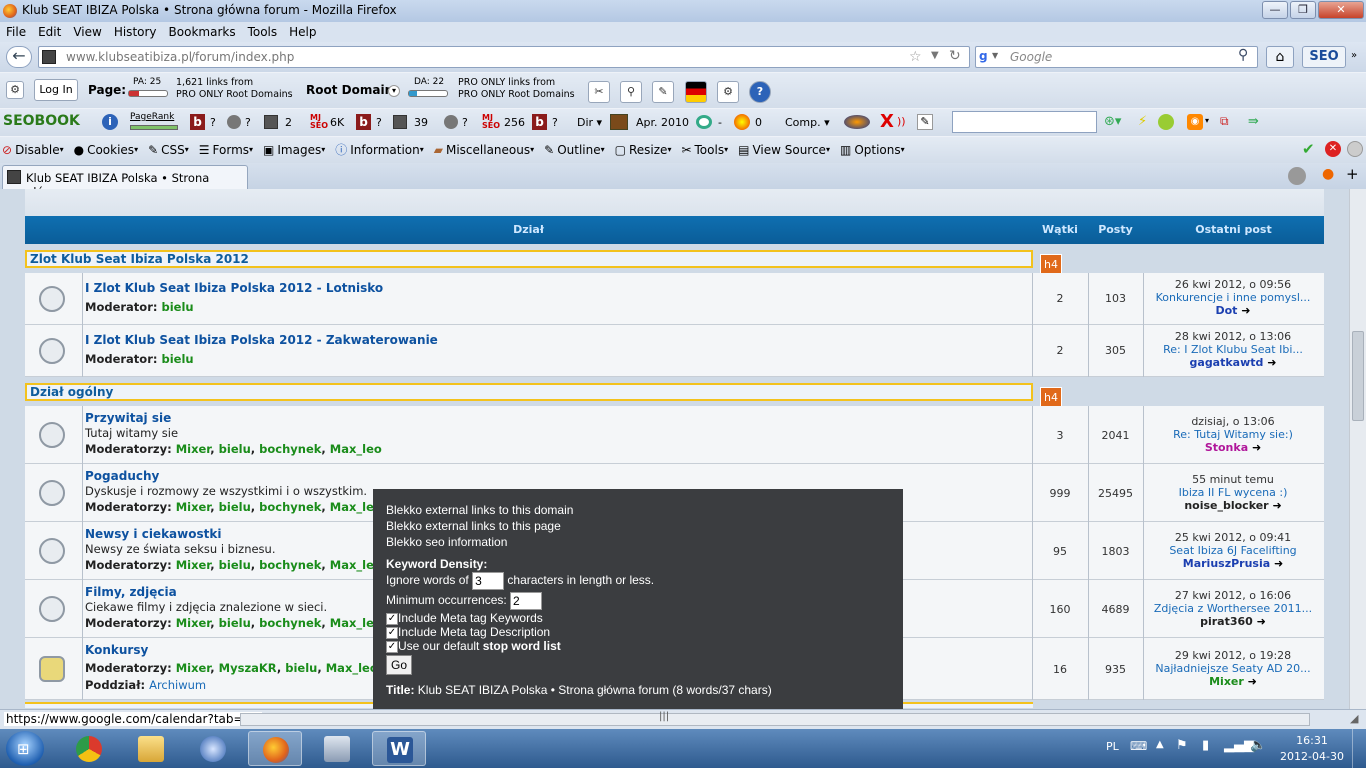 This screenshot has height=768, width=1366. What do you see at coordinates (1312, 756) in the screenshot?
I see `clock-date: 2012-04-30` at bounding box center [1312, 756].